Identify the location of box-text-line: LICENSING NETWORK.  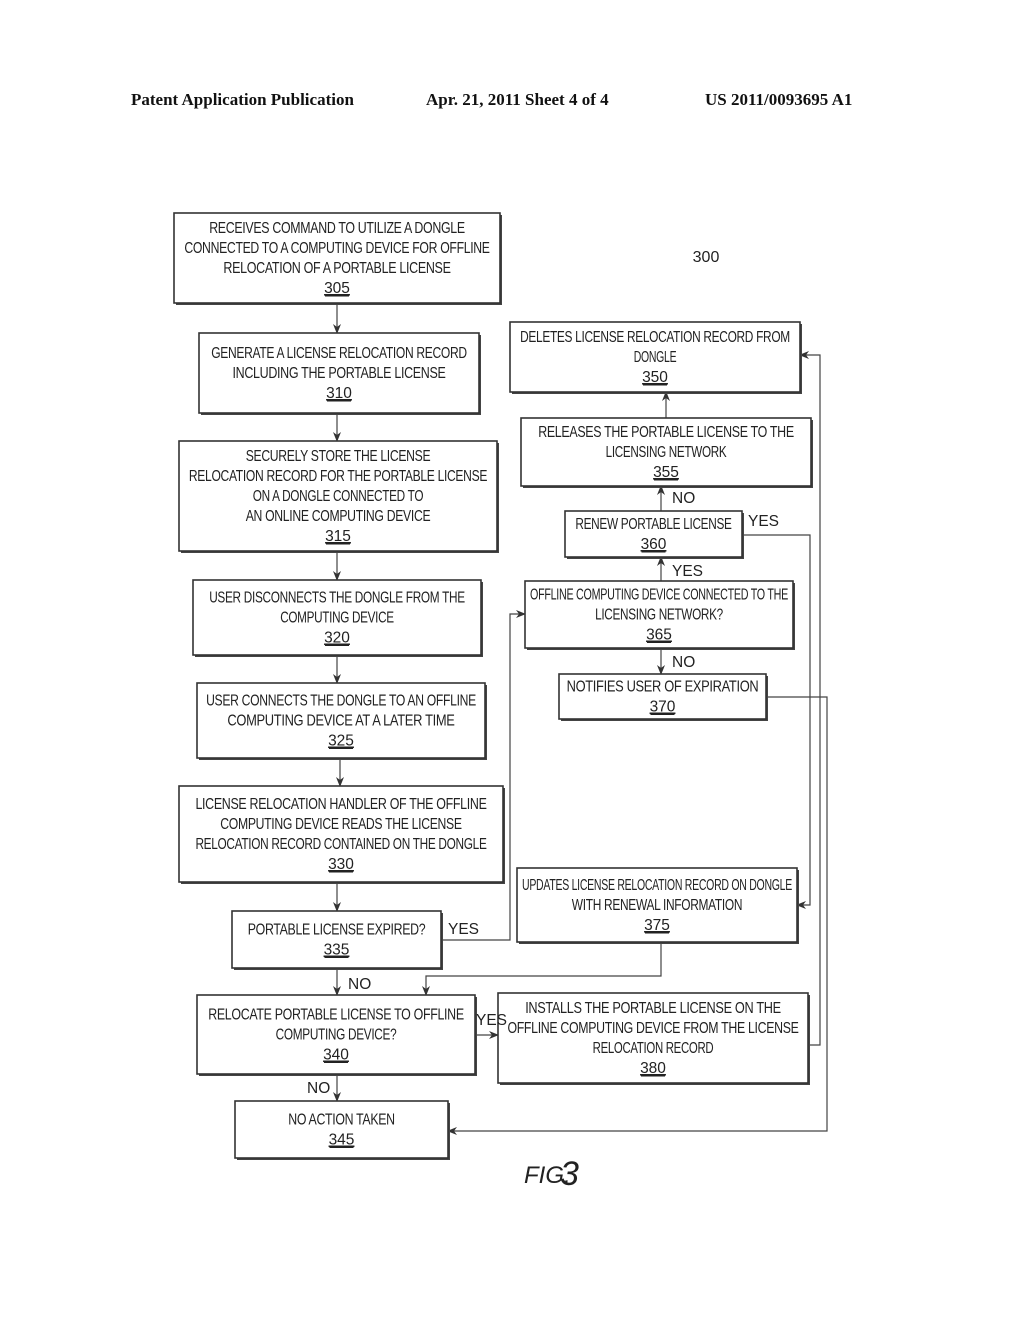
(666, 452).